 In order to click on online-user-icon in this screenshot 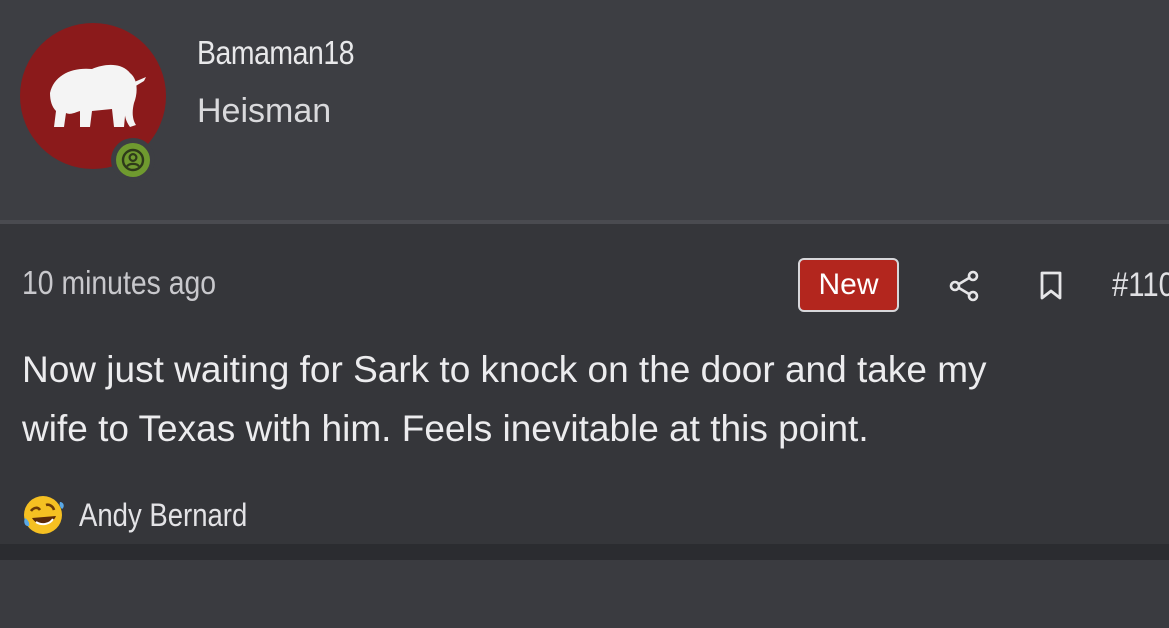, I will do `click(133, 160)`.